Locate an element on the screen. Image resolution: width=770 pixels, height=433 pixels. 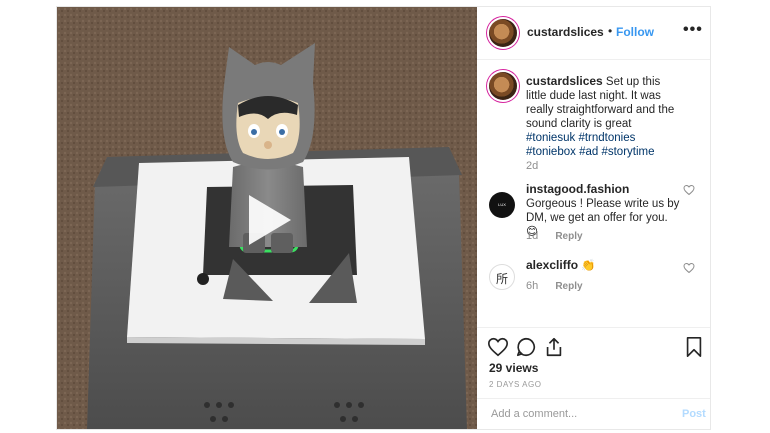
heart-icon is located at coordinates (498, 347).